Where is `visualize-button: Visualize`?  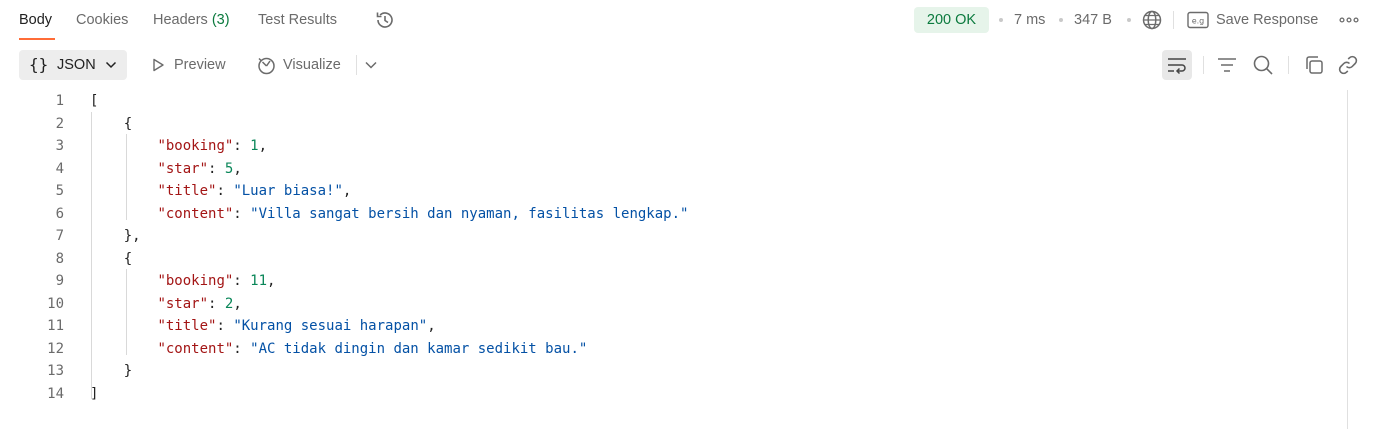
visualize-button: Visualize is located at coordinates (303, 65).